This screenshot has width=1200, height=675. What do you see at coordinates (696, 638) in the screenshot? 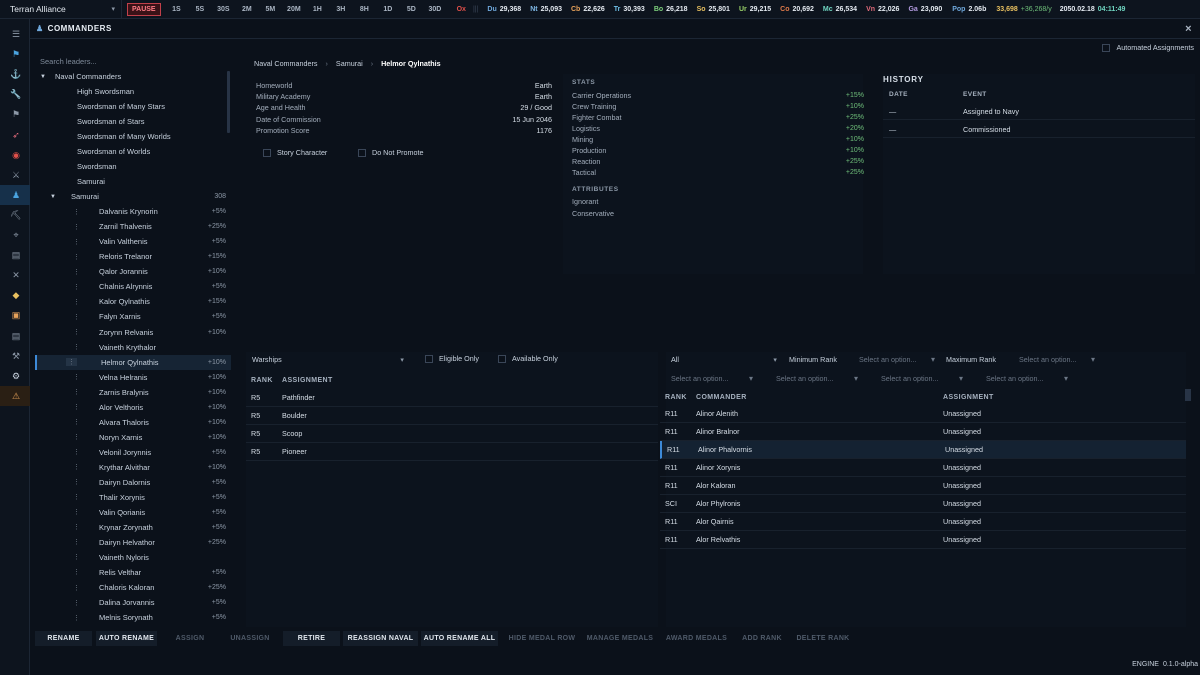
I see `action-button-award-medals: AWARD MEDALS` at bounding box center [696, 638].